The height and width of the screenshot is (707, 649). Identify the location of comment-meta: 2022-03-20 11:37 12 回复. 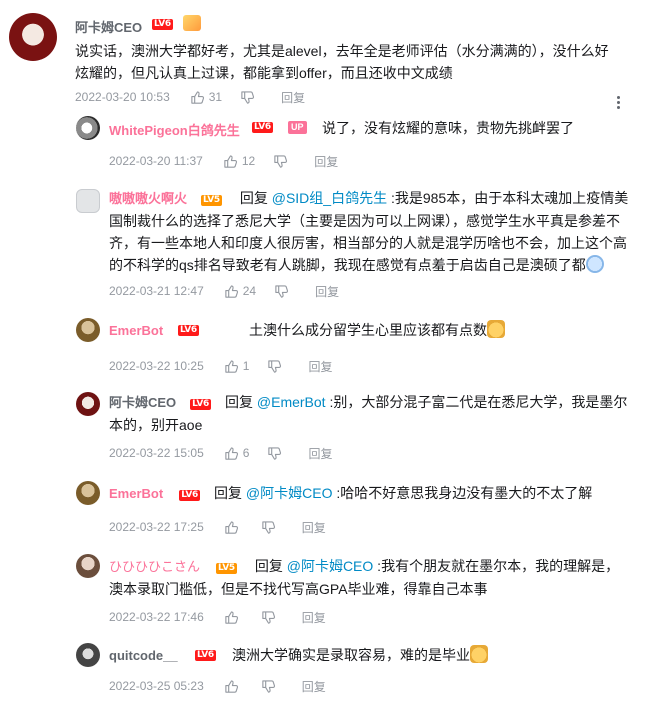
(223, 161).